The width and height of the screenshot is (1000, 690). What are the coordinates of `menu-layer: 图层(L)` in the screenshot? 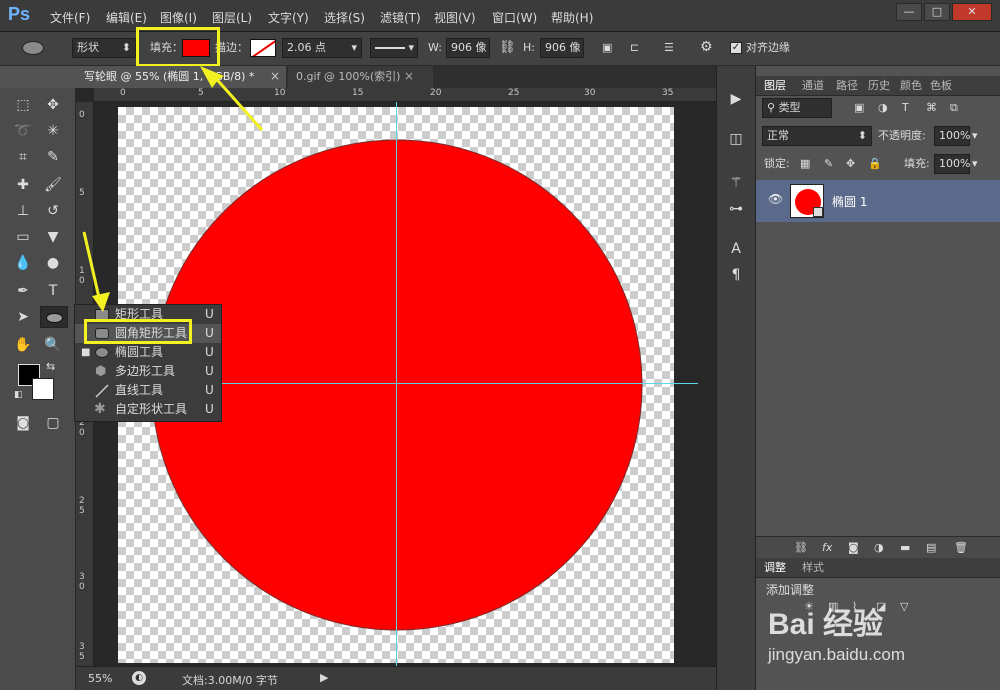 It's located at (232, 17).